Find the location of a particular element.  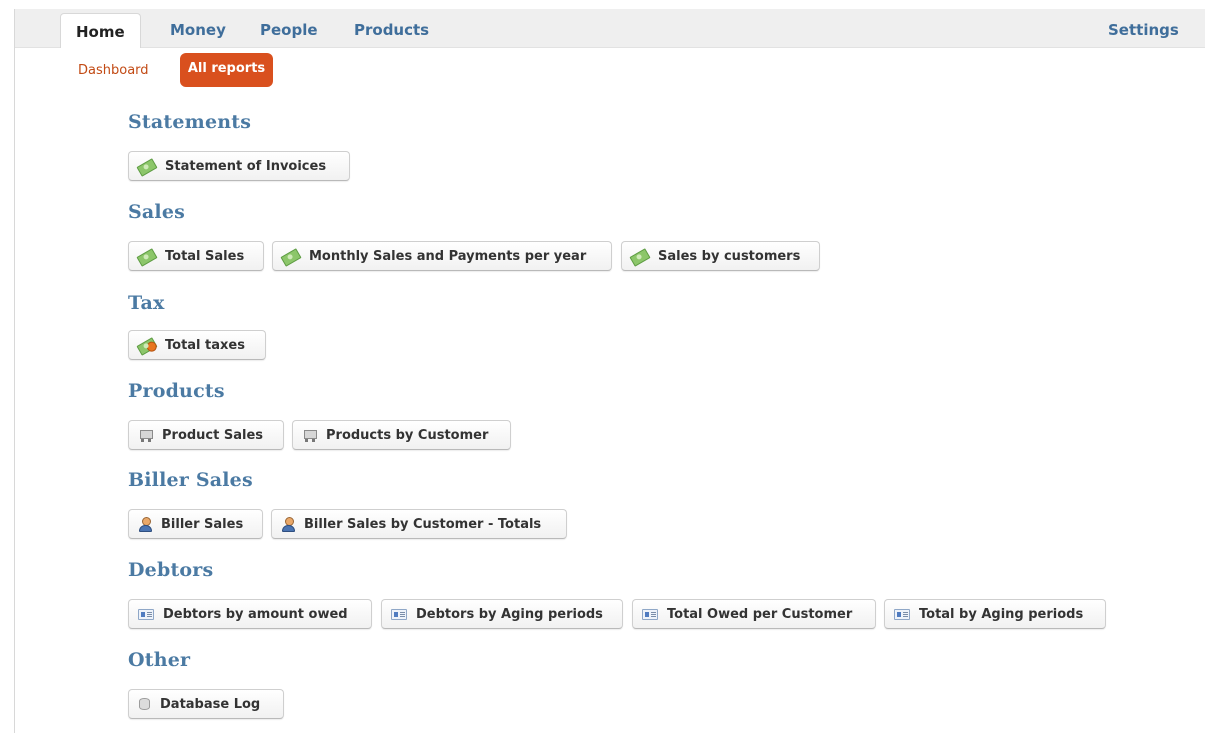

report-button-biller-sales: Biller Sales is located at coordinates (195, 524).